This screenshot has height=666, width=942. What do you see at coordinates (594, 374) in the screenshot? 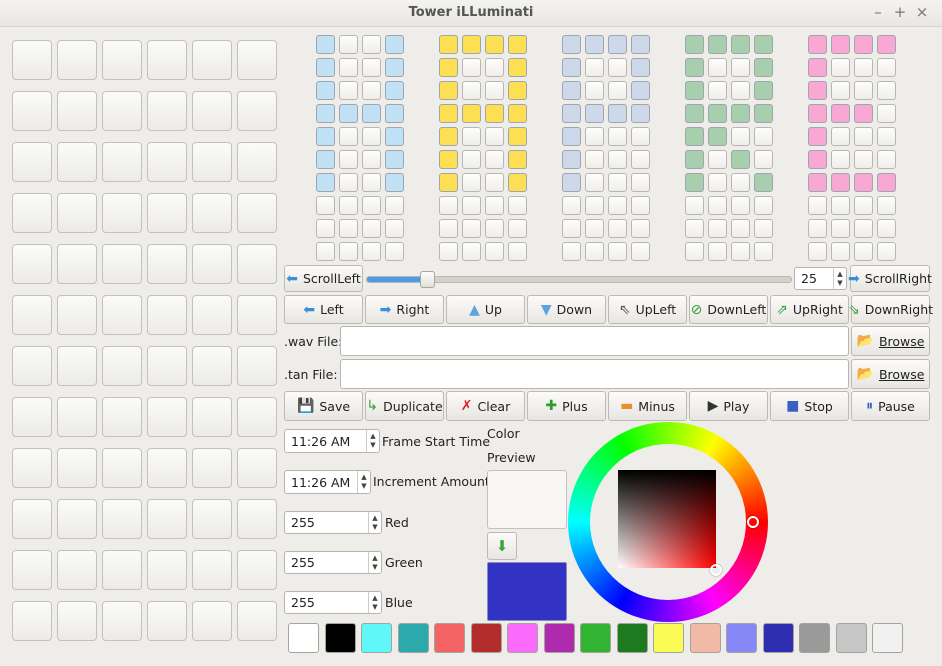
I see `tan-file-input` at bounding box center [594, 374].